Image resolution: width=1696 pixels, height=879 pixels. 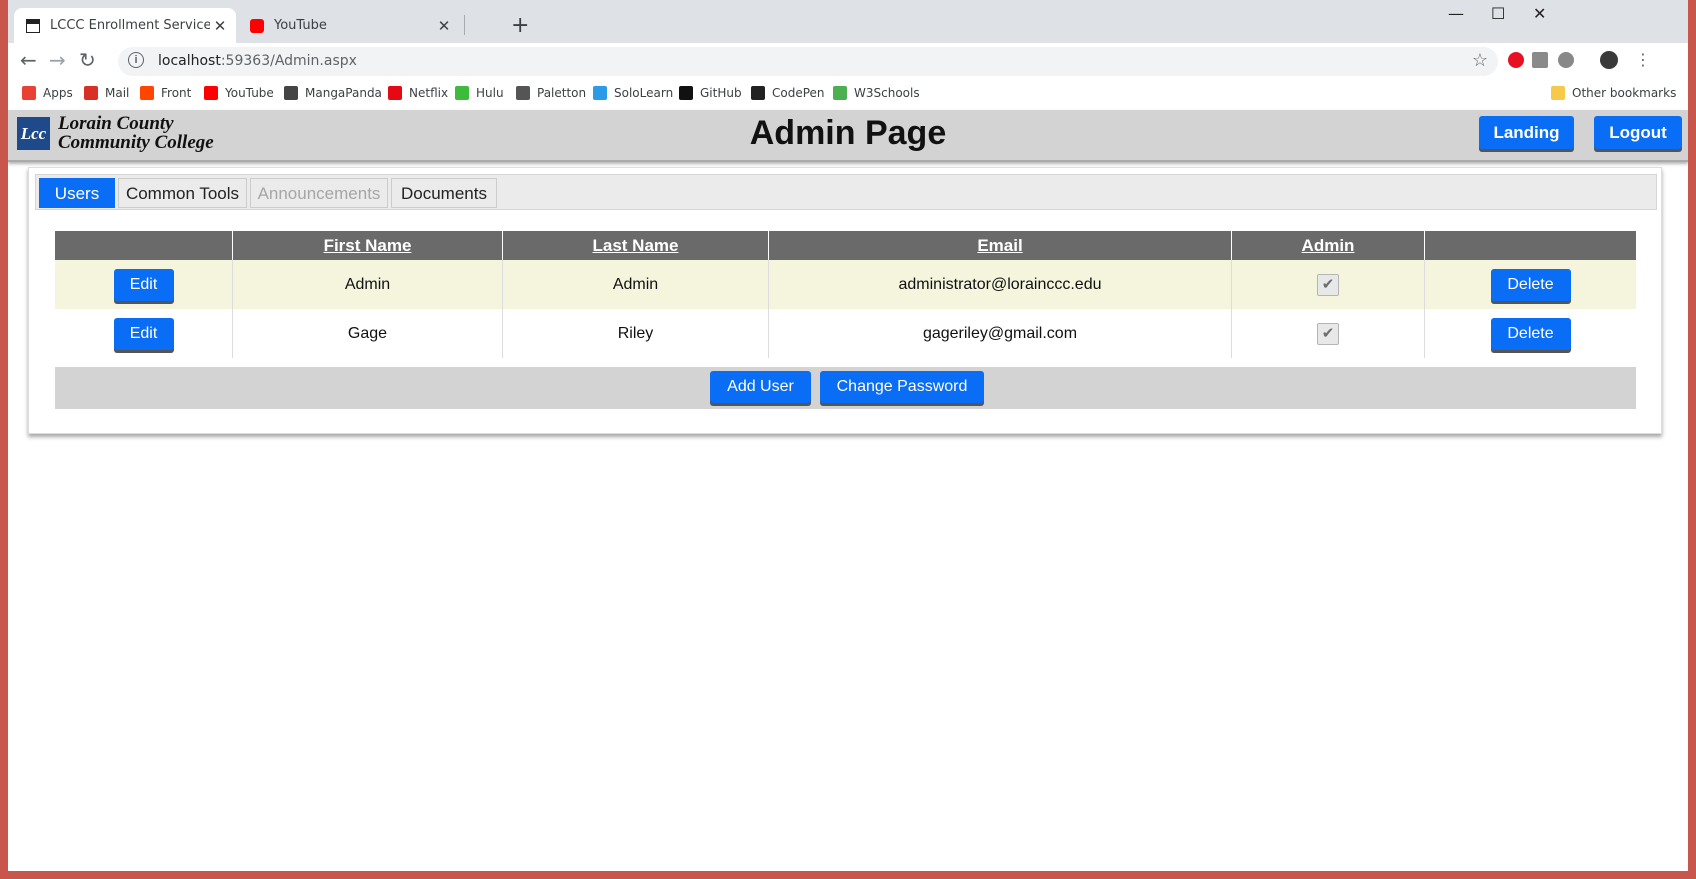 I want to click on address-toolbar: ← → ↻ i localhost:59363/Admin.aspx ☆ ⋮, so click(x=848, y=61).